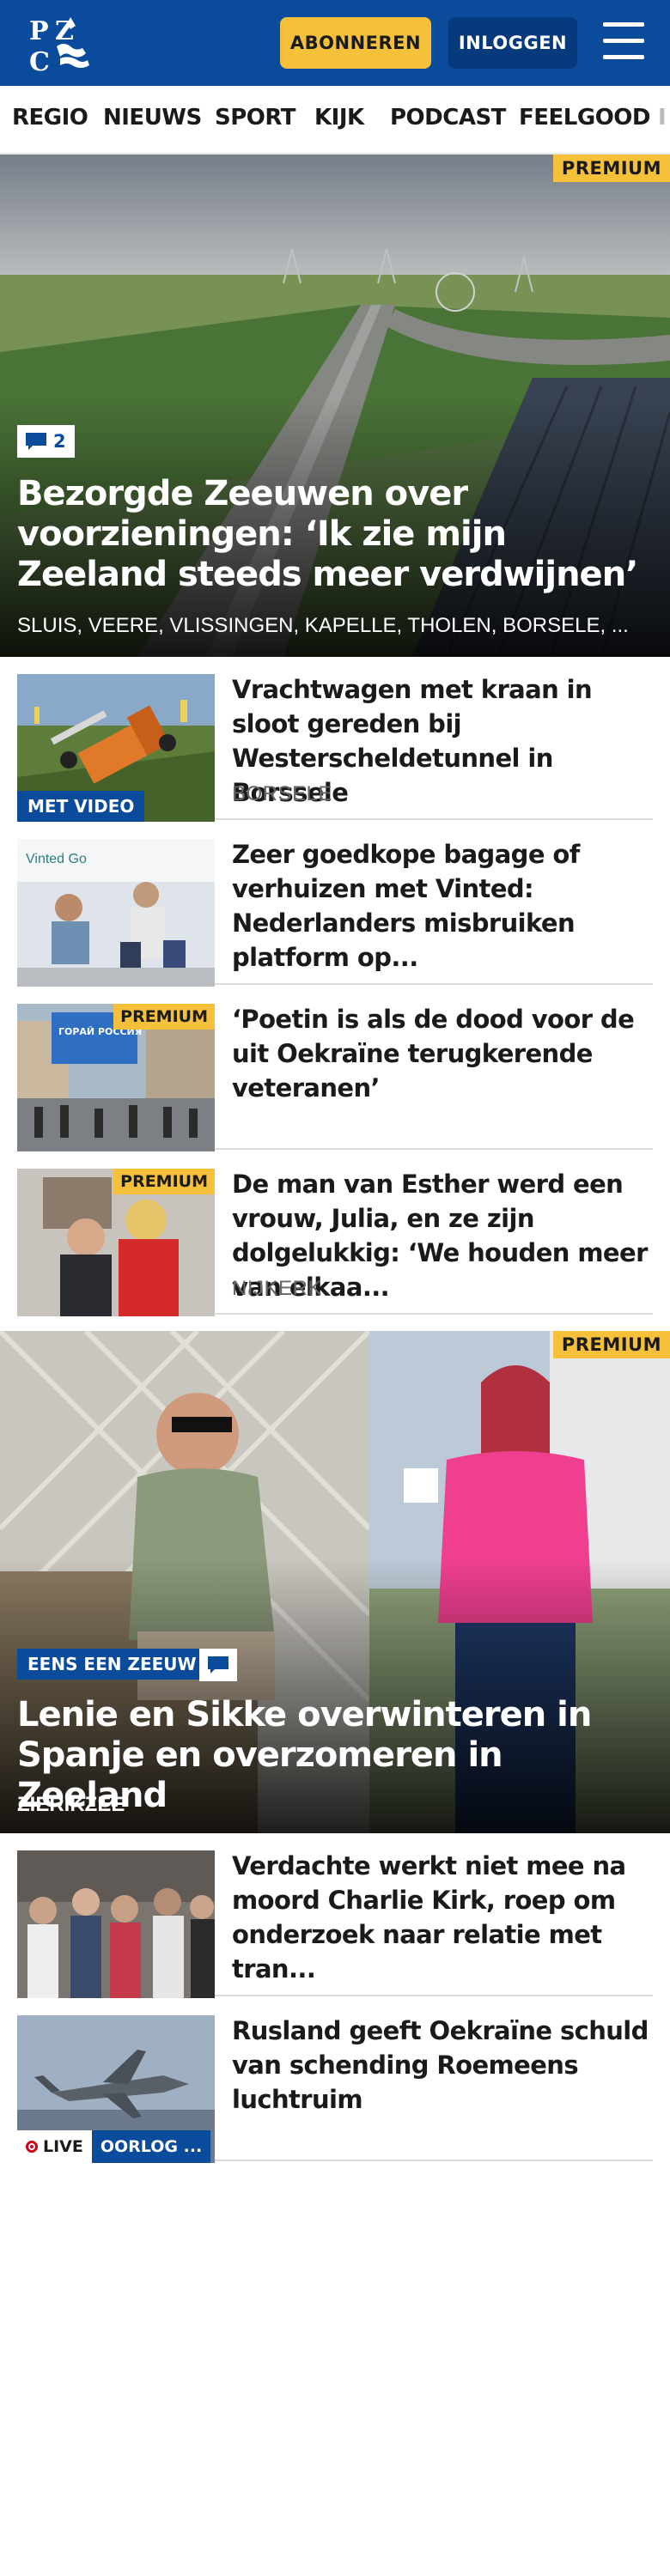 The width and height of the screenshot is (670, 2576). Describe the element at coordinates (116, 913) in the screenshot. I see `article-thumbnail: Vinted Go` at that location.